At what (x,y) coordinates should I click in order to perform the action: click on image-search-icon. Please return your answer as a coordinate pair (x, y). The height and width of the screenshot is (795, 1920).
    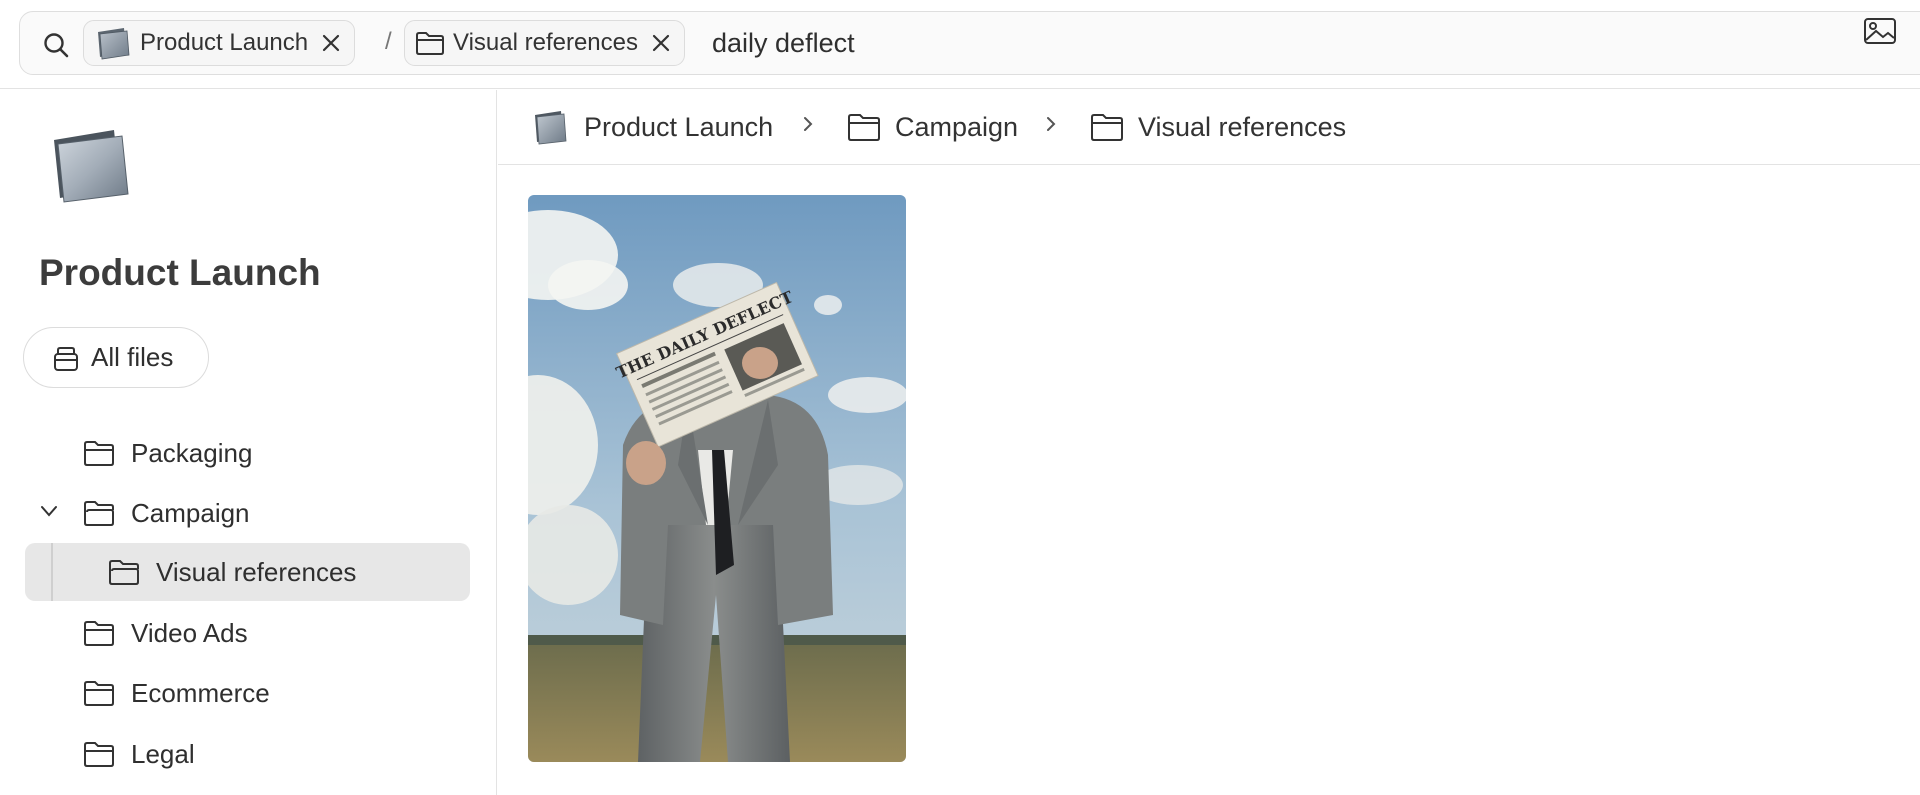
    Looking at the image, I should click on (1880, 31).